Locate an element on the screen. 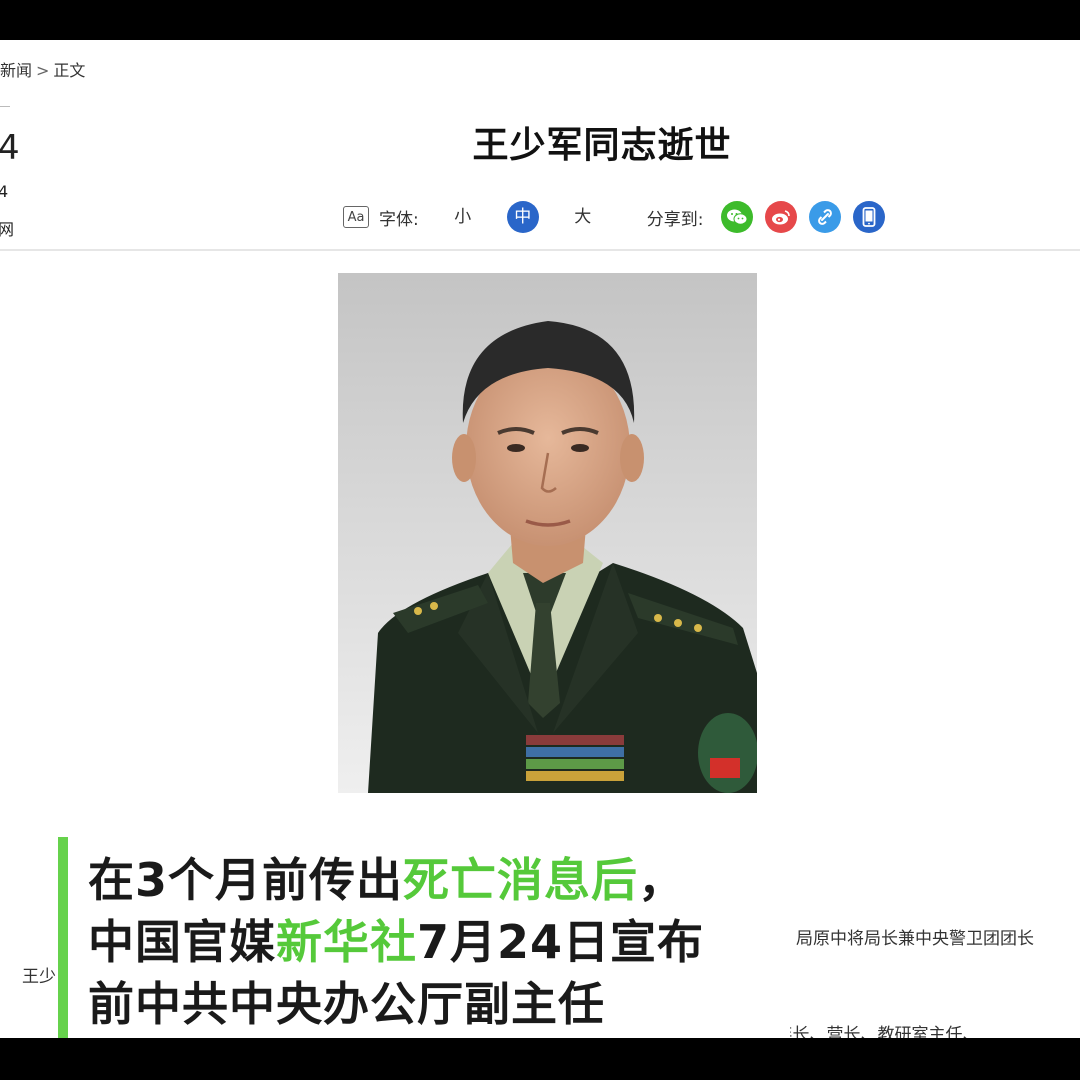 Image resolution: width=1080 pixels, height=1080 pixels. caption-line-2-end: 7月24日宣布 is located at coordinates (561, 942).